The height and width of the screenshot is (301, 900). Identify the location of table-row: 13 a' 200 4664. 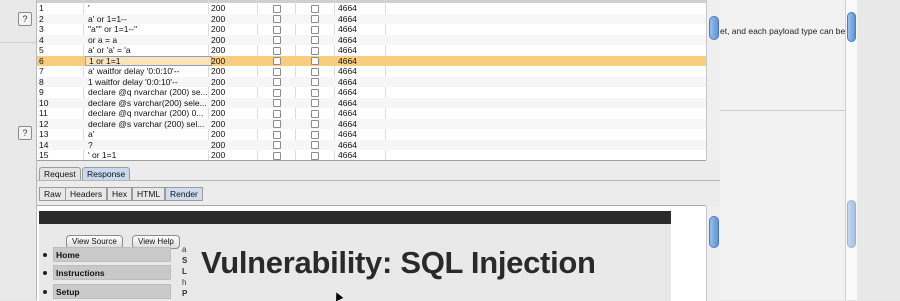
(371, 134).